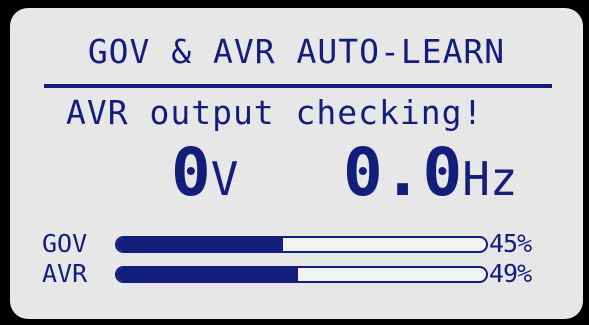  I want to click on avr-percent: 49%, so click(510, 273).